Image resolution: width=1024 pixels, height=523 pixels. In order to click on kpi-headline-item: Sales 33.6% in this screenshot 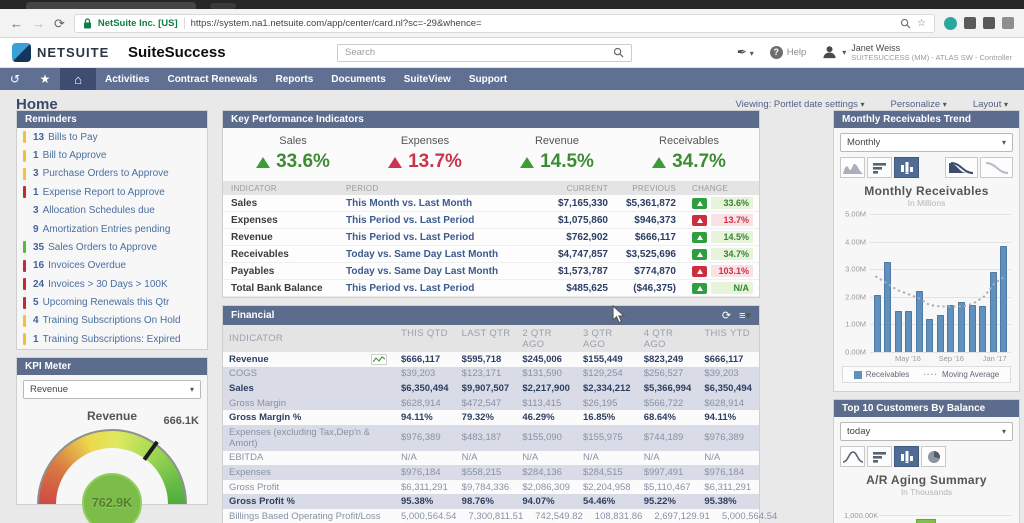, I will do `click(293, 154)`.